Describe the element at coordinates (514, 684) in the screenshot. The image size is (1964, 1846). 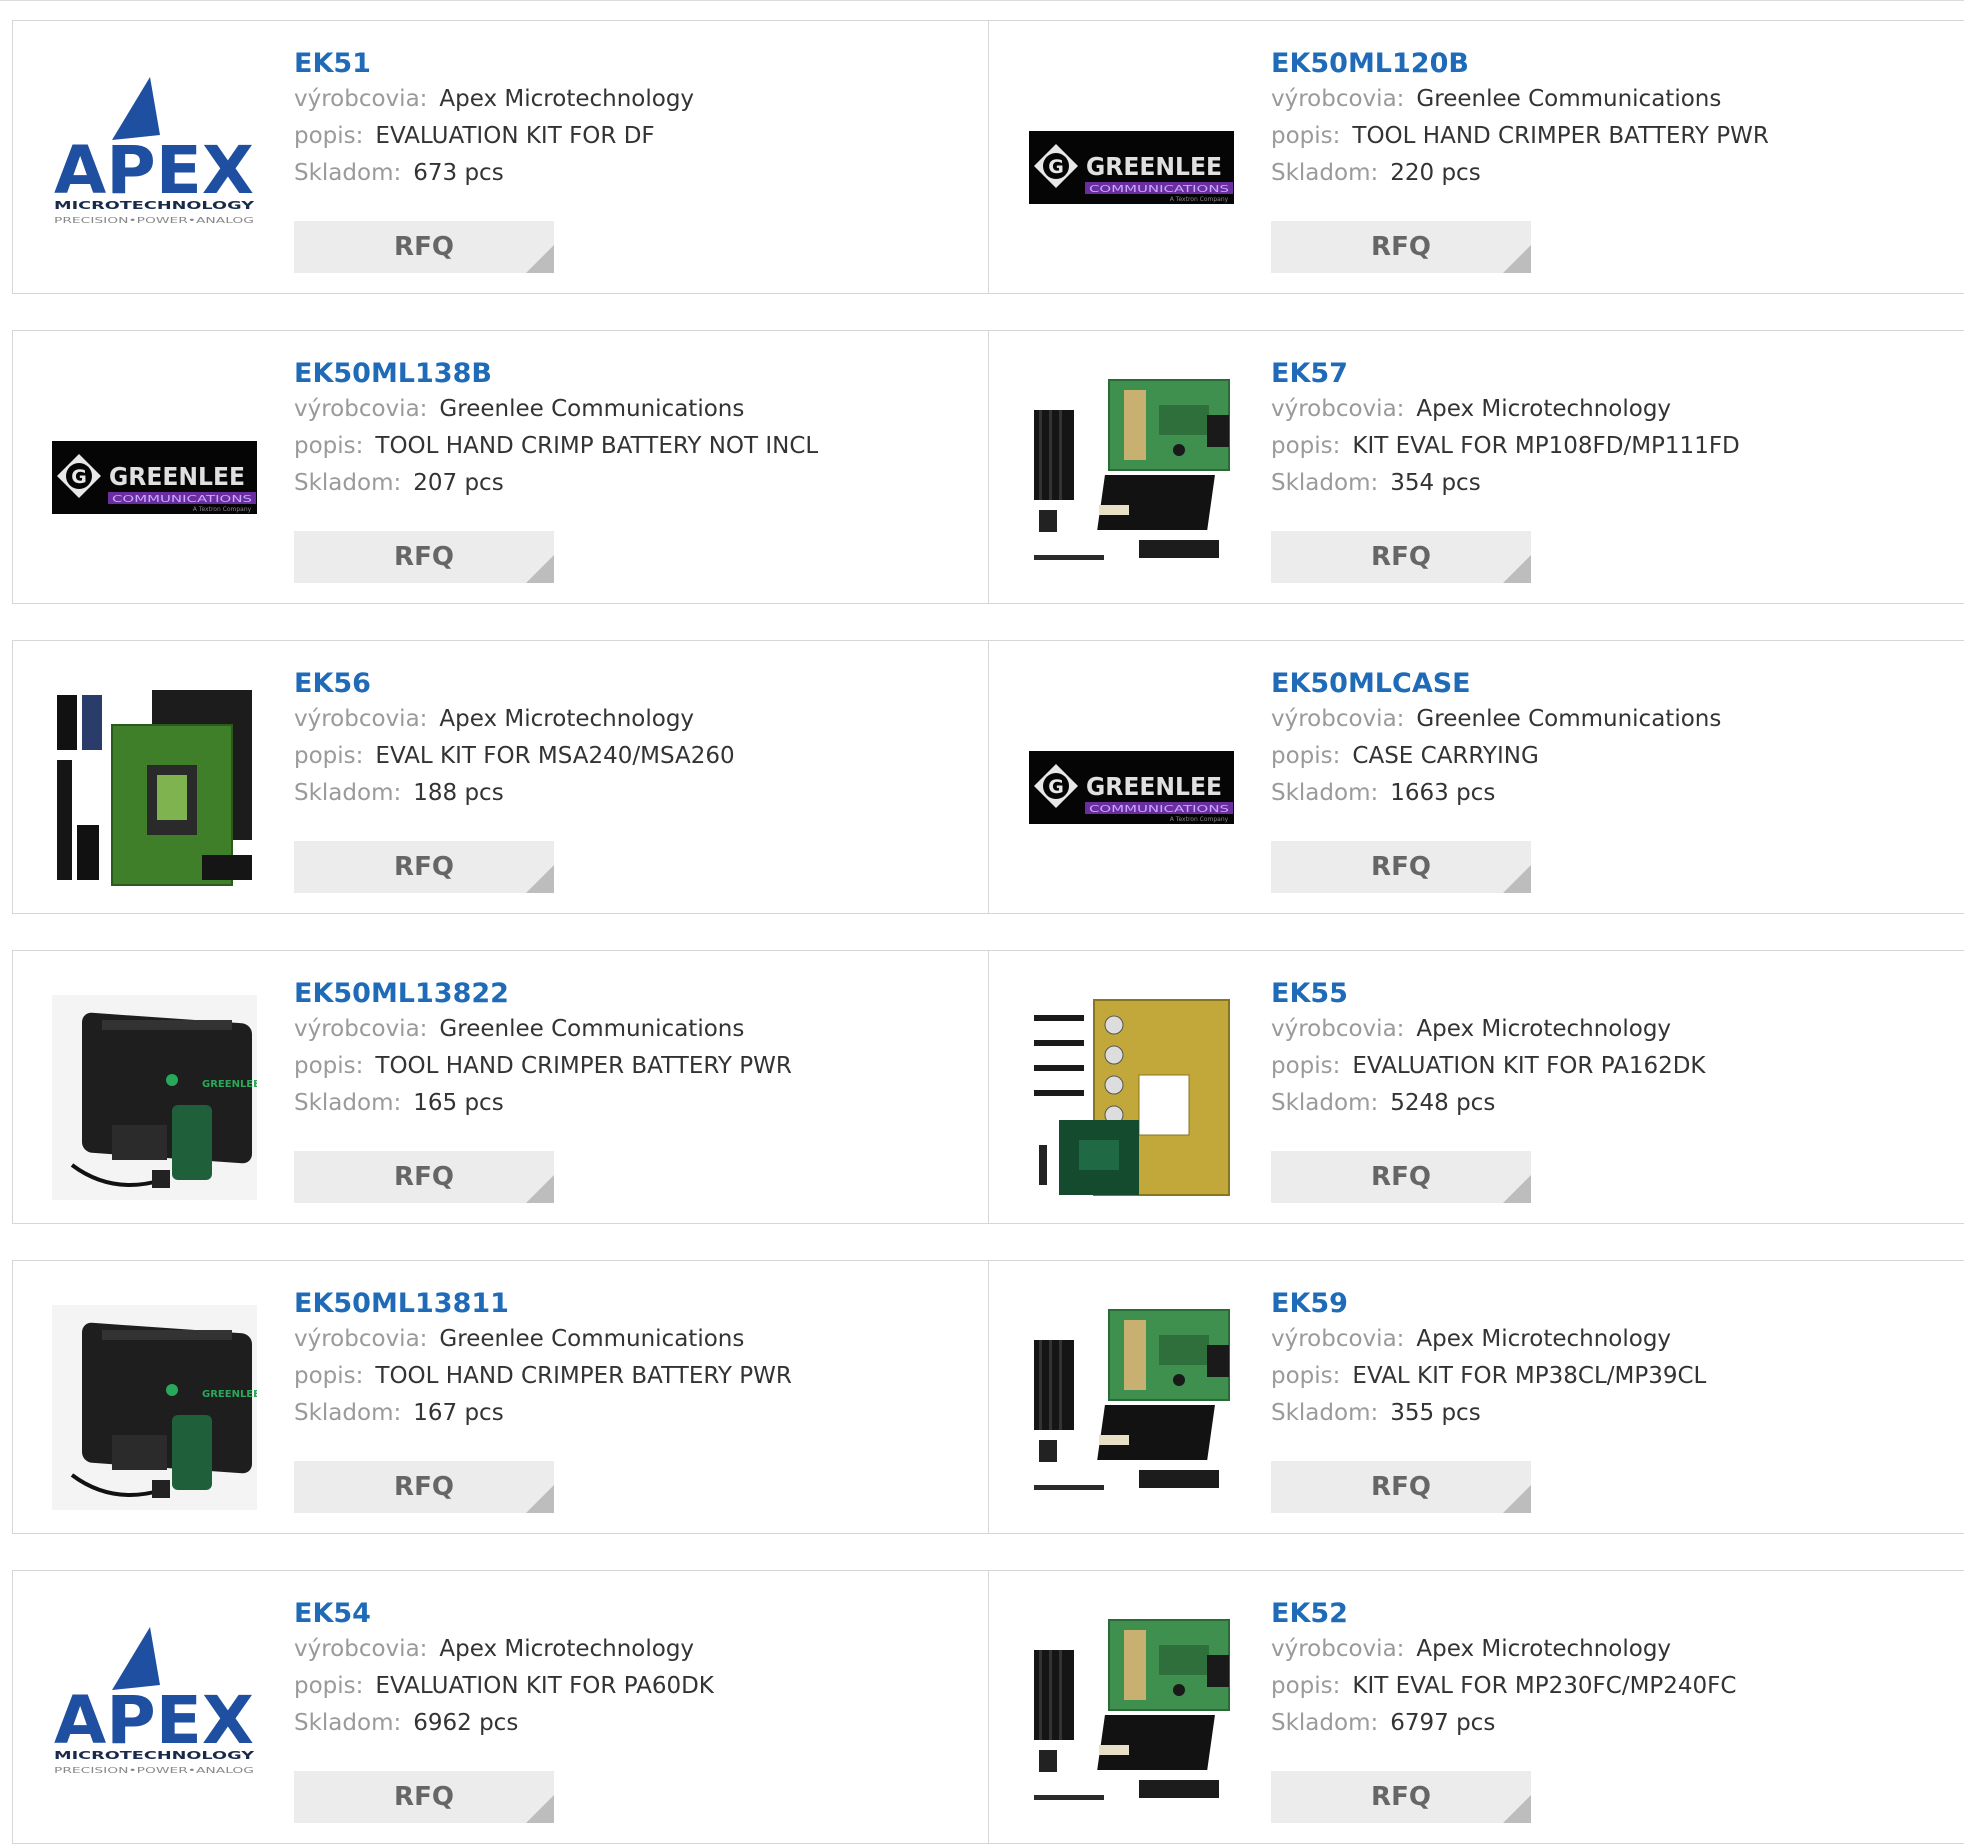
I see `product-name-link: EK56` at that location.